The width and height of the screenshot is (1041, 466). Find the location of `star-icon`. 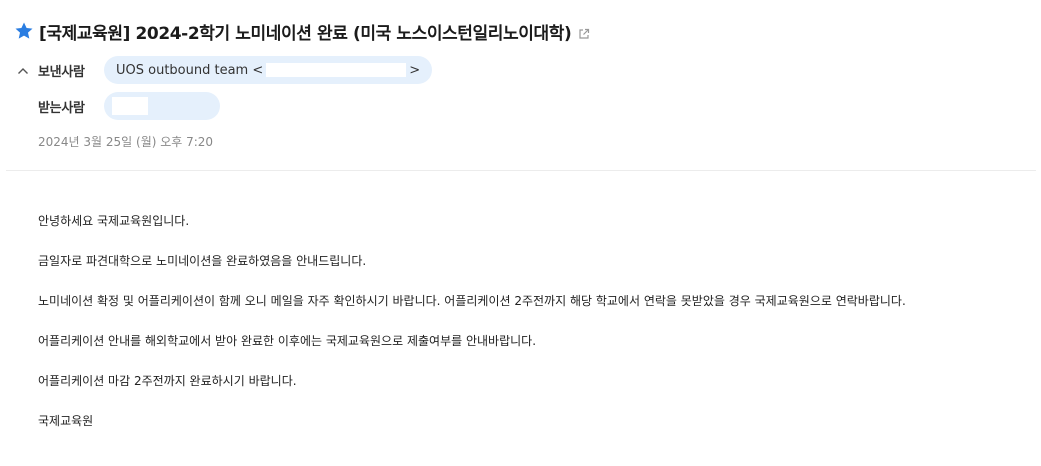

star-icon is located at coordinates (24, 31).